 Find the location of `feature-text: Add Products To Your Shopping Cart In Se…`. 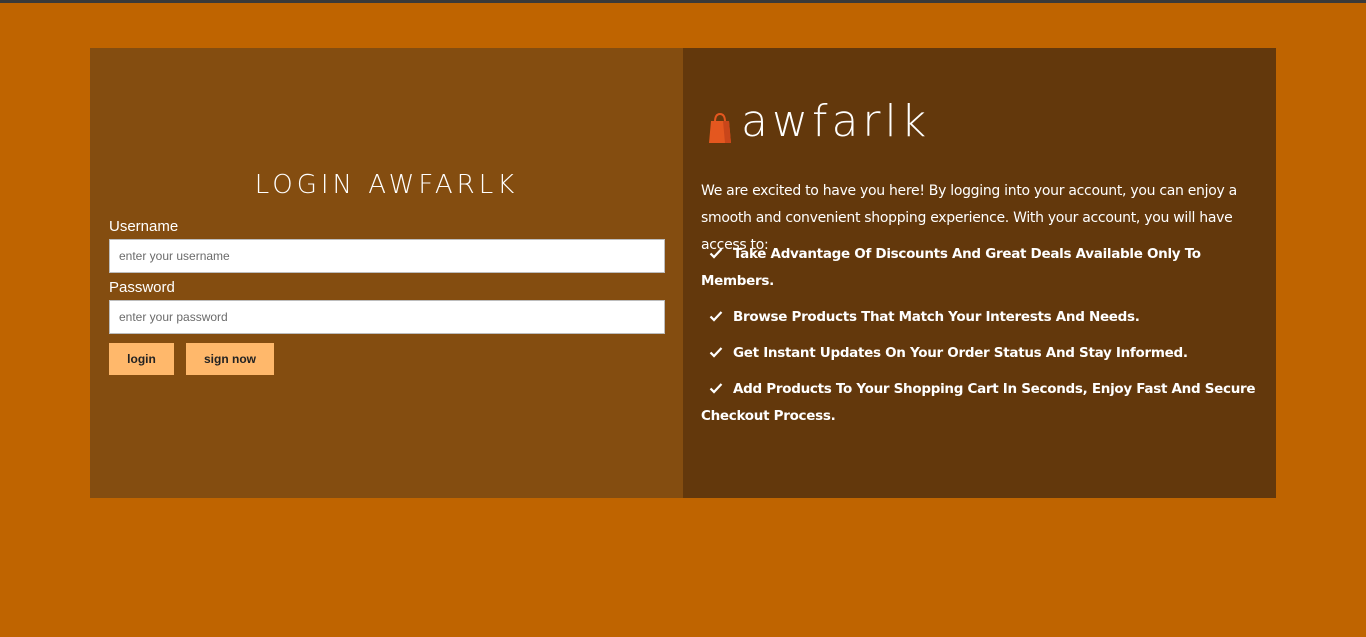

feature-text: Add Products To Your Shopping Cart In Se… is located at coordinates (978, 402).